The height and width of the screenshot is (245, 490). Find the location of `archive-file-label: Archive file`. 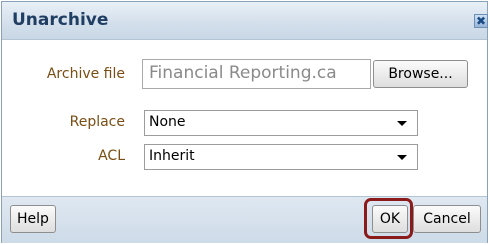

archive-file-label: Archive file is located at coordinates (85, 74).